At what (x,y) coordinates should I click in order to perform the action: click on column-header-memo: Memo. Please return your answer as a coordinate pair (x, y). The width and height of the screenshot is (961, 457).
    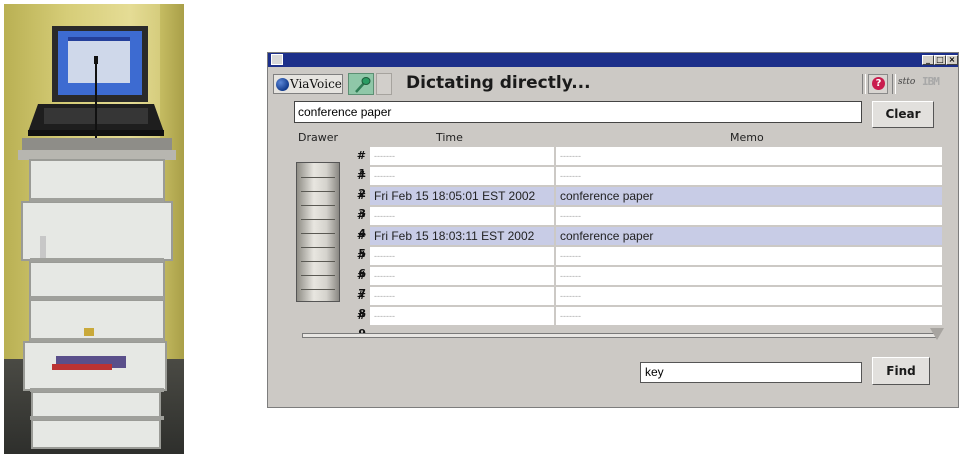
    Looking at the image, I should click on (747, 137).